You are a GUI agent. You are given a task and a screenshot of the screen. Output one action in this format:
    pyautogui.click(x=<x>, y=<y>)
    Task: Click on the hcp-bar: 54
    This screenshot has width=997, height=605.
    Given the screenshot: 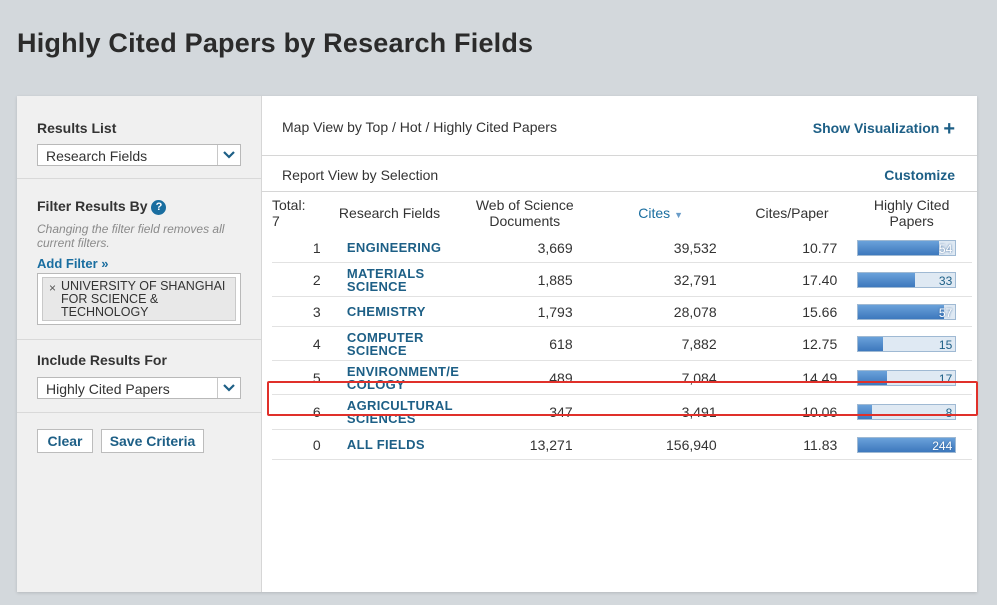 What is the action you would take?
    pyautogui.click(x=907, y=247)
    